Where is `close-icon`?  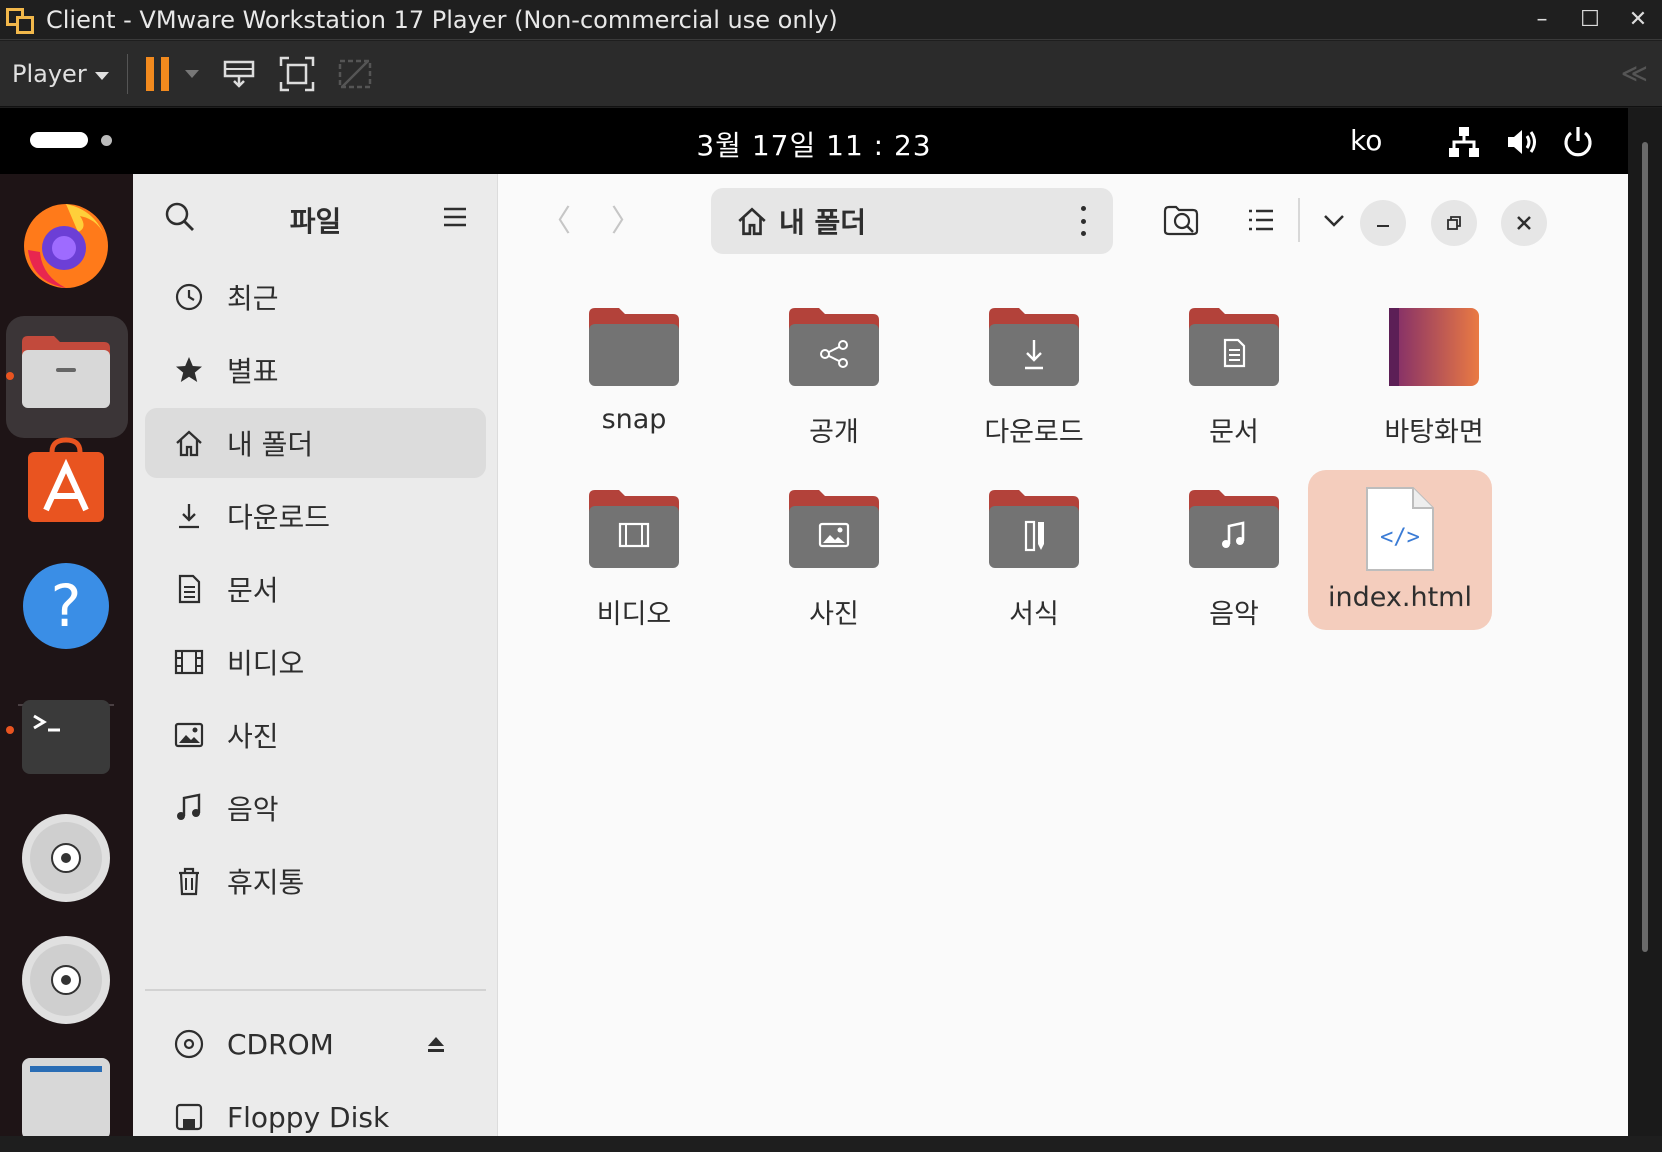
close-icon is located at coordinates (1524, 223).